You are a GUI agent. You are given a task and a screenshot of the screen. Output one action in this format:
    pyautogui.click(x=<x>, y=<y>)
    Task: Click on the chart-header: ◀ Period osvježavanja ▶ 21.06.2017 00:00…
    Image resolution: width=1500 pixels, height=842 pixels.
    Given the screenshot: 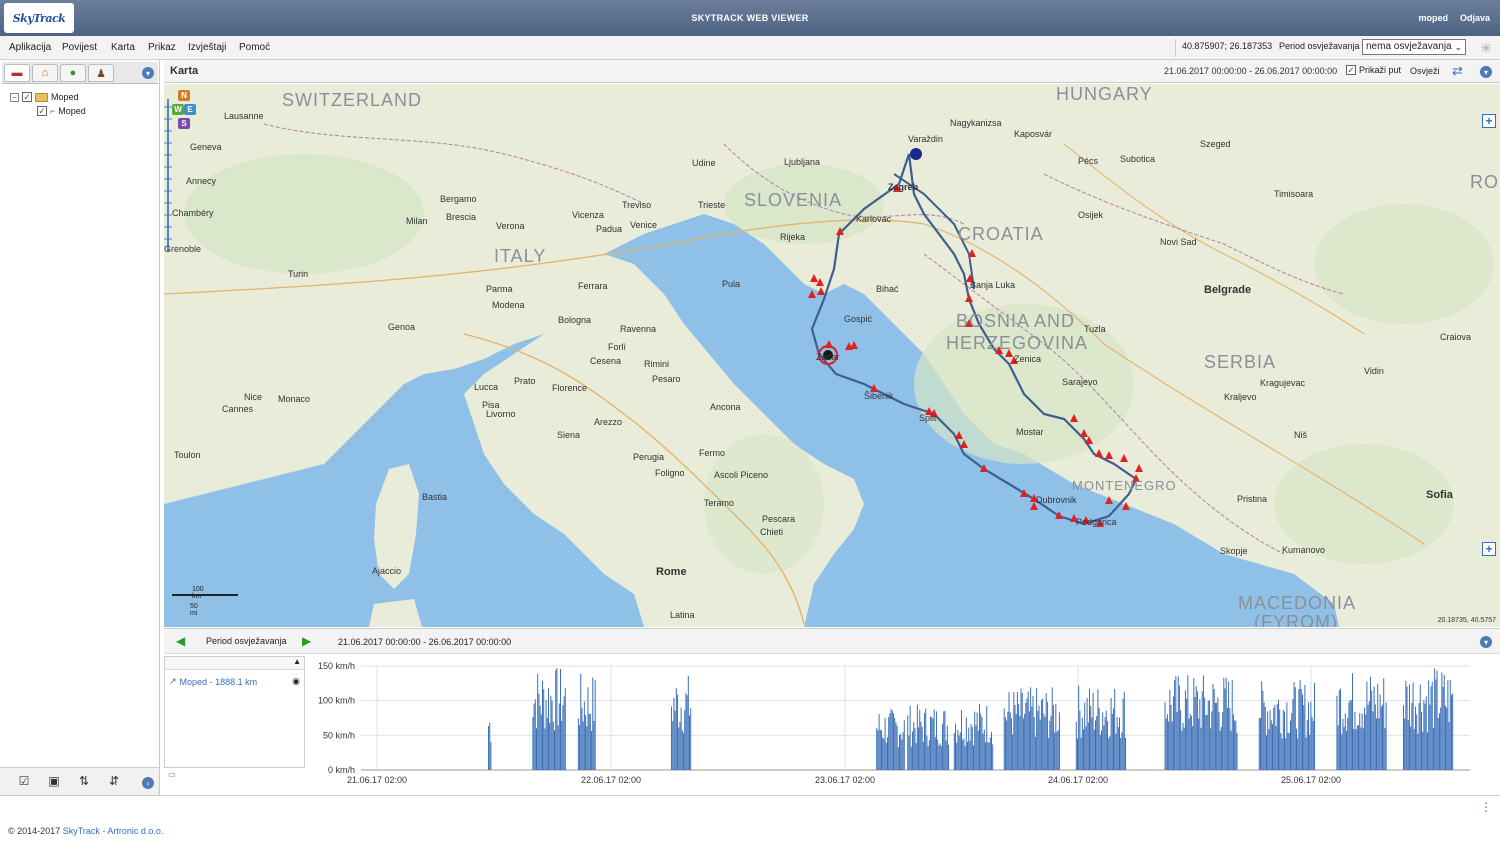 What is the action you would take?
    pyautogui.click(x=832, y=641)
    